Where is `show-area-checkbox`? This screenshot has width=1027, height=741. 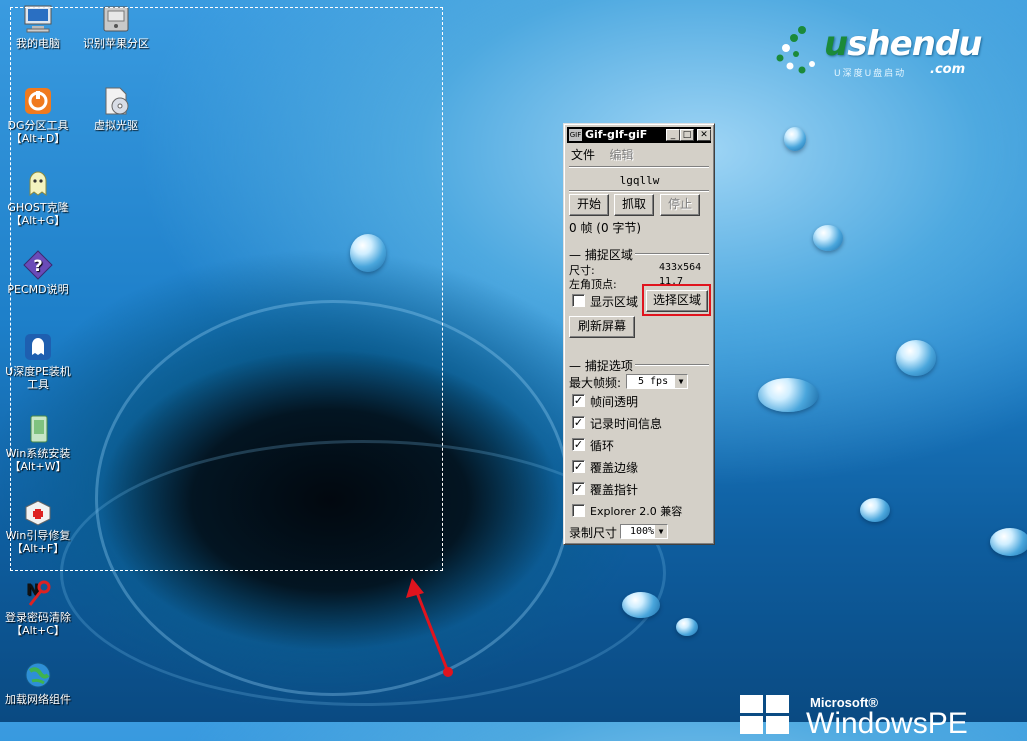
show-area-checkbox is located at coordinates (578, 300).